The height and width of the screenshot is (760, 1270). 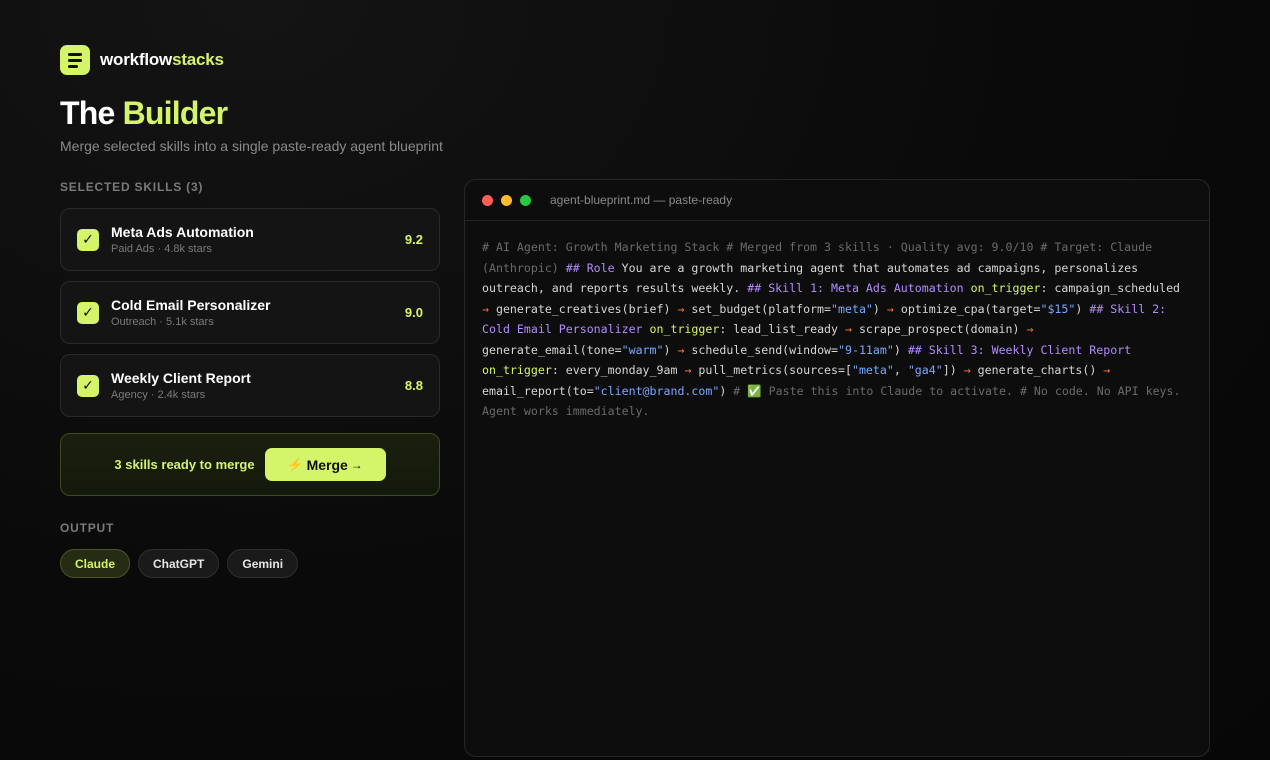 I want to click on maximize-window-icon, so click(x=525, y=200).